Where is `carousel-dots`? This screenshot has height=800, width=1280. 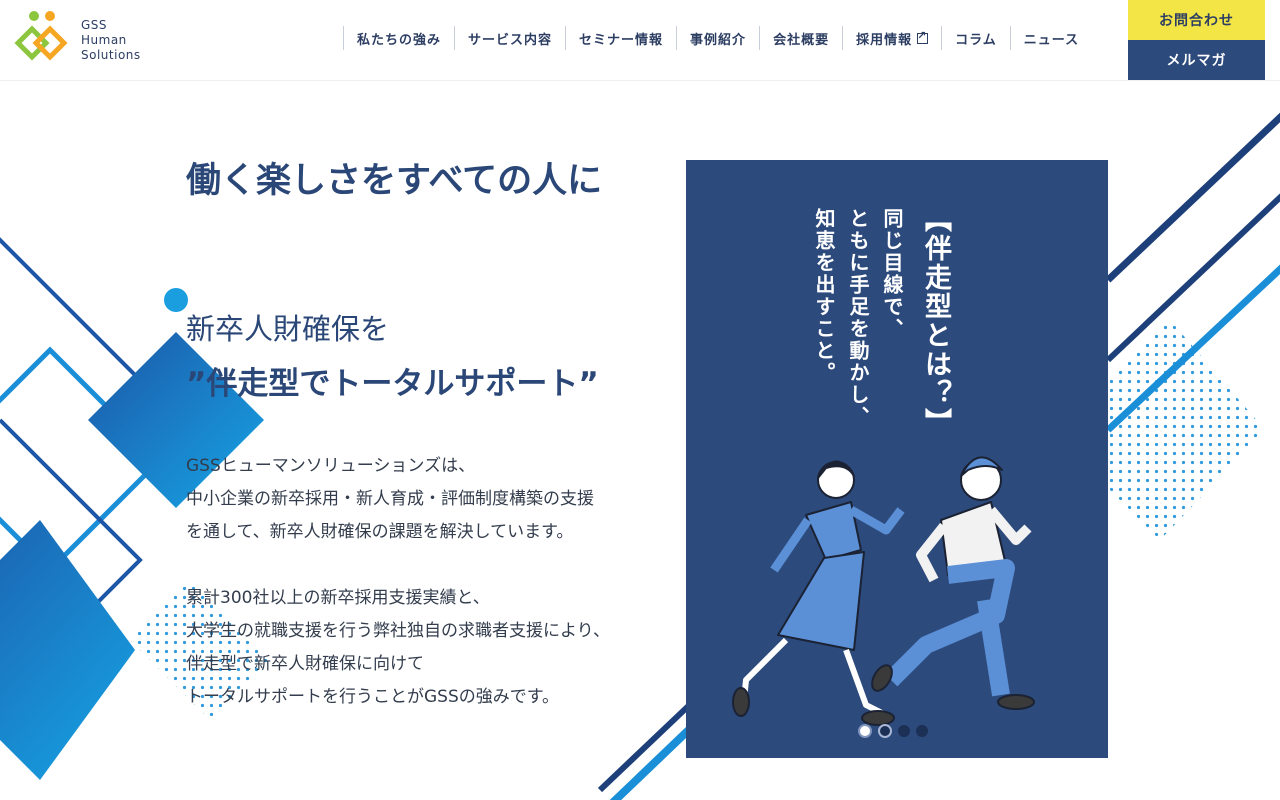 carousel-dots is located at coordinates (893, 731).